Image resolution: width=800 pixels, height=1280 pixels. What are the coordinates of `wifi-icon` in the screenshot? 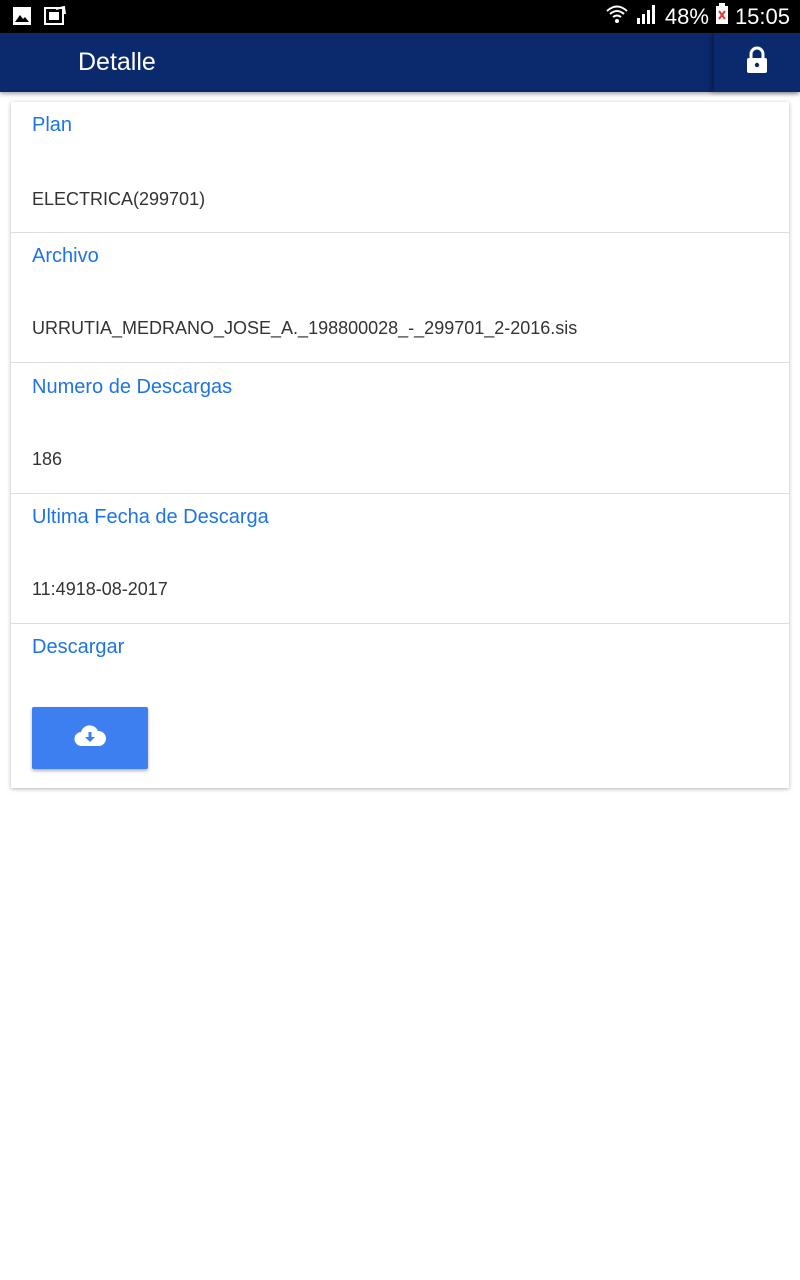 It's located at (617, 17).